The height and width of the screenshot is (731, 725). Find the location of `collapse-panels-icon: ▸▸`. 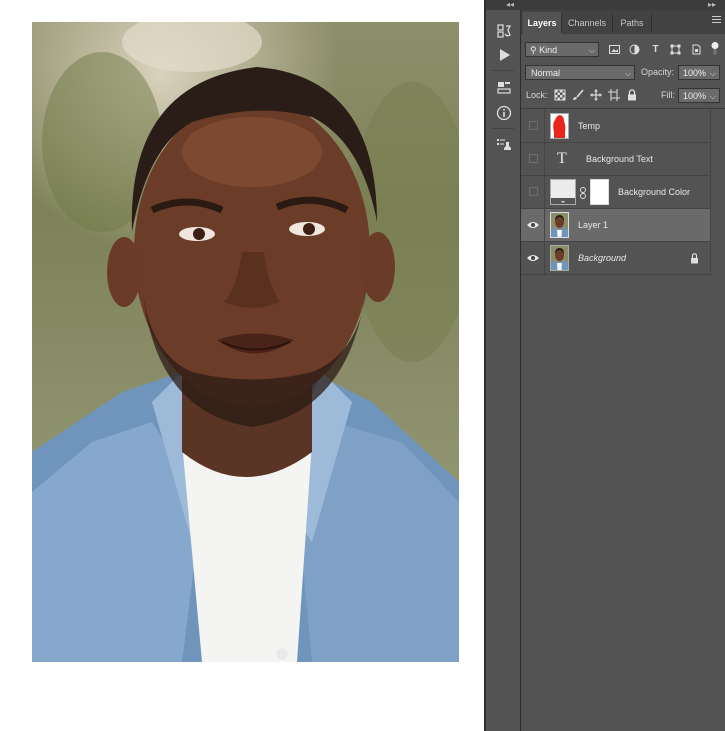

collapse-panels-icon: ▸▸ is located at coordinates (712, 4).